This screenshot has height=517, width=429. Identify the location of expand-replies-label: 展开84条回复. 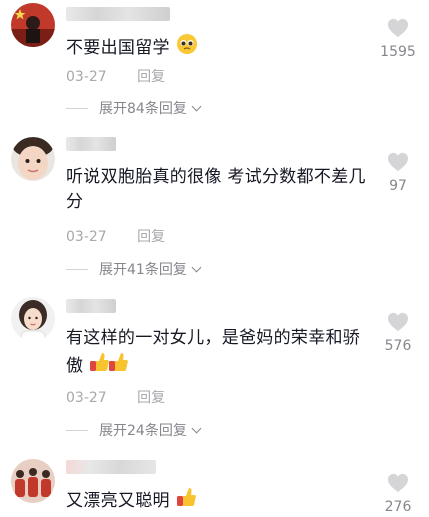
(143, 109).